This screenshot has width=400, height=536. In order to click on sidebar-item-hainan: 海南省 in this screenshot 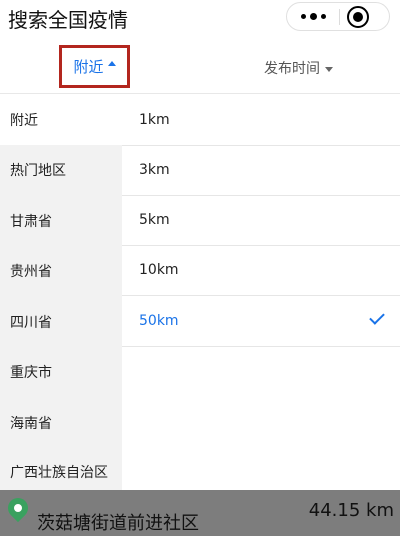, I will do `click(61, 423)`.